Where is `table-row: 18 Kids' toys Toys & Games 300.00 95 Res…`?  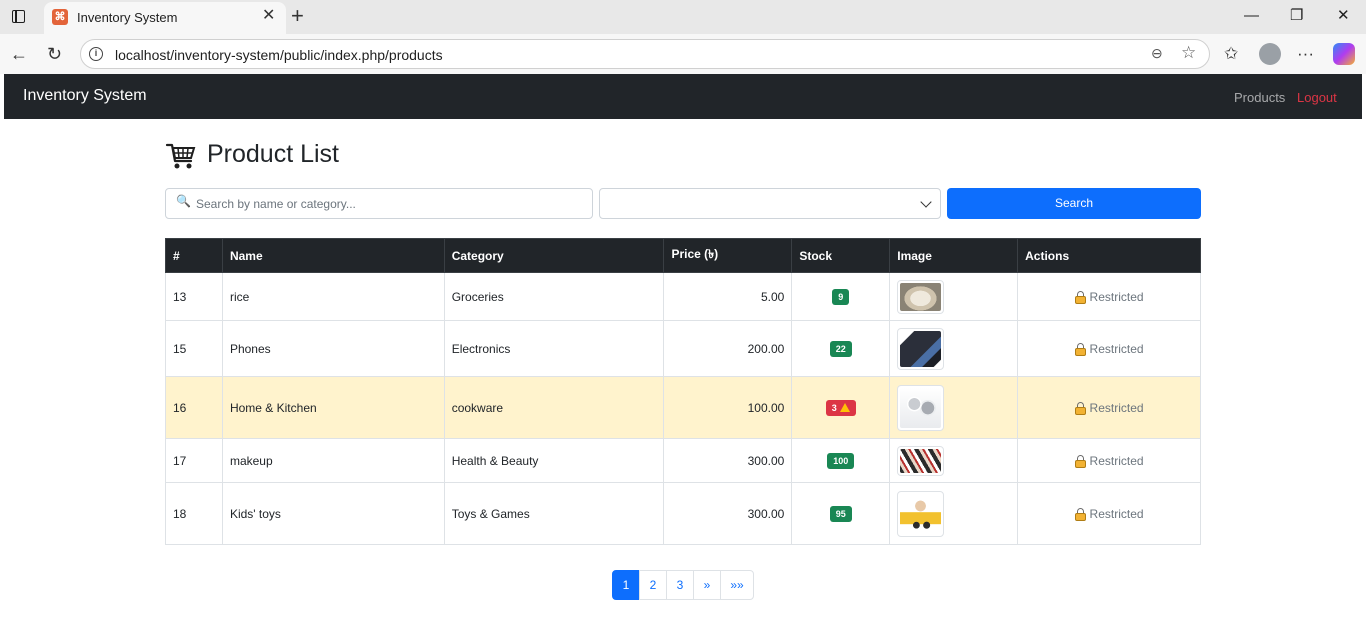 table-row: 18 Kids' toys Toys & Games 300.00 95 Res… is located at coordinates (683, 513).